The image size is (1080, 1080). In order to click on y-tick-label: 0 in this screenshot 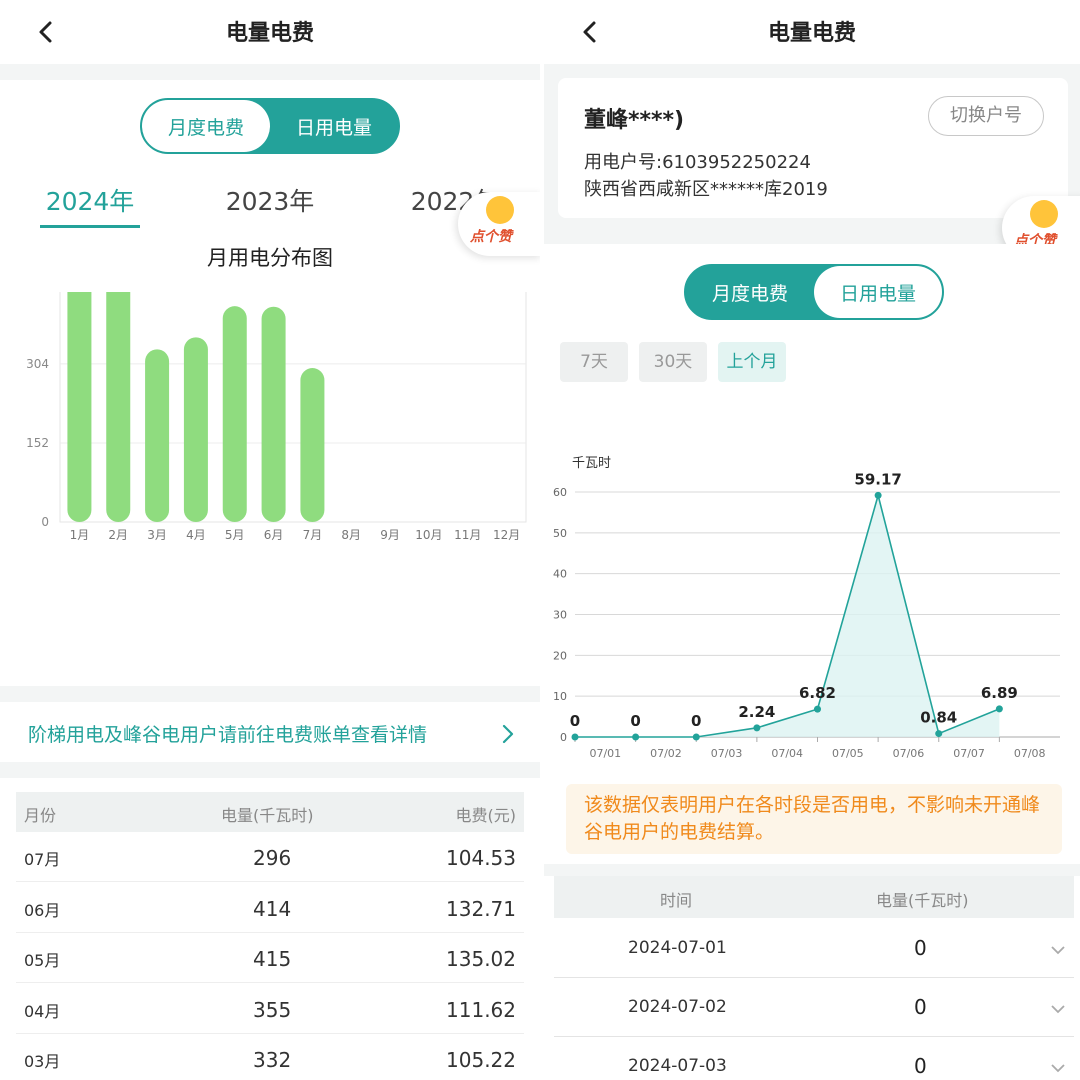, I will do `click(45, 522)`.